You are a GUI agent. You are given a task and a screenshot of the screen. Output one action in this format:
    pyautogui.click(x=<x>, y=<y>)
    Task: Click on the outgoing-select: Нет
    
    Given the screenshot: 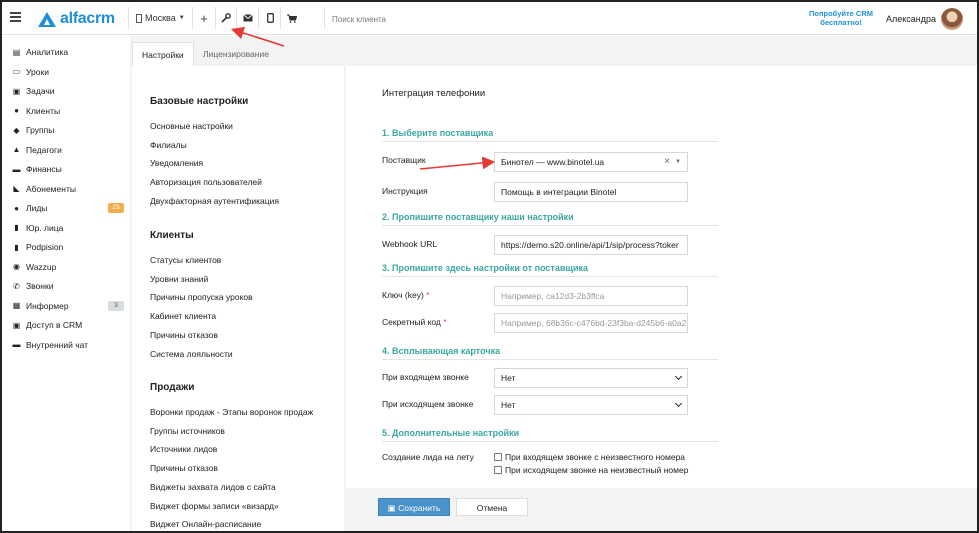 What is the action you would take?
    pyautogui.click(x=591, y=405)
    